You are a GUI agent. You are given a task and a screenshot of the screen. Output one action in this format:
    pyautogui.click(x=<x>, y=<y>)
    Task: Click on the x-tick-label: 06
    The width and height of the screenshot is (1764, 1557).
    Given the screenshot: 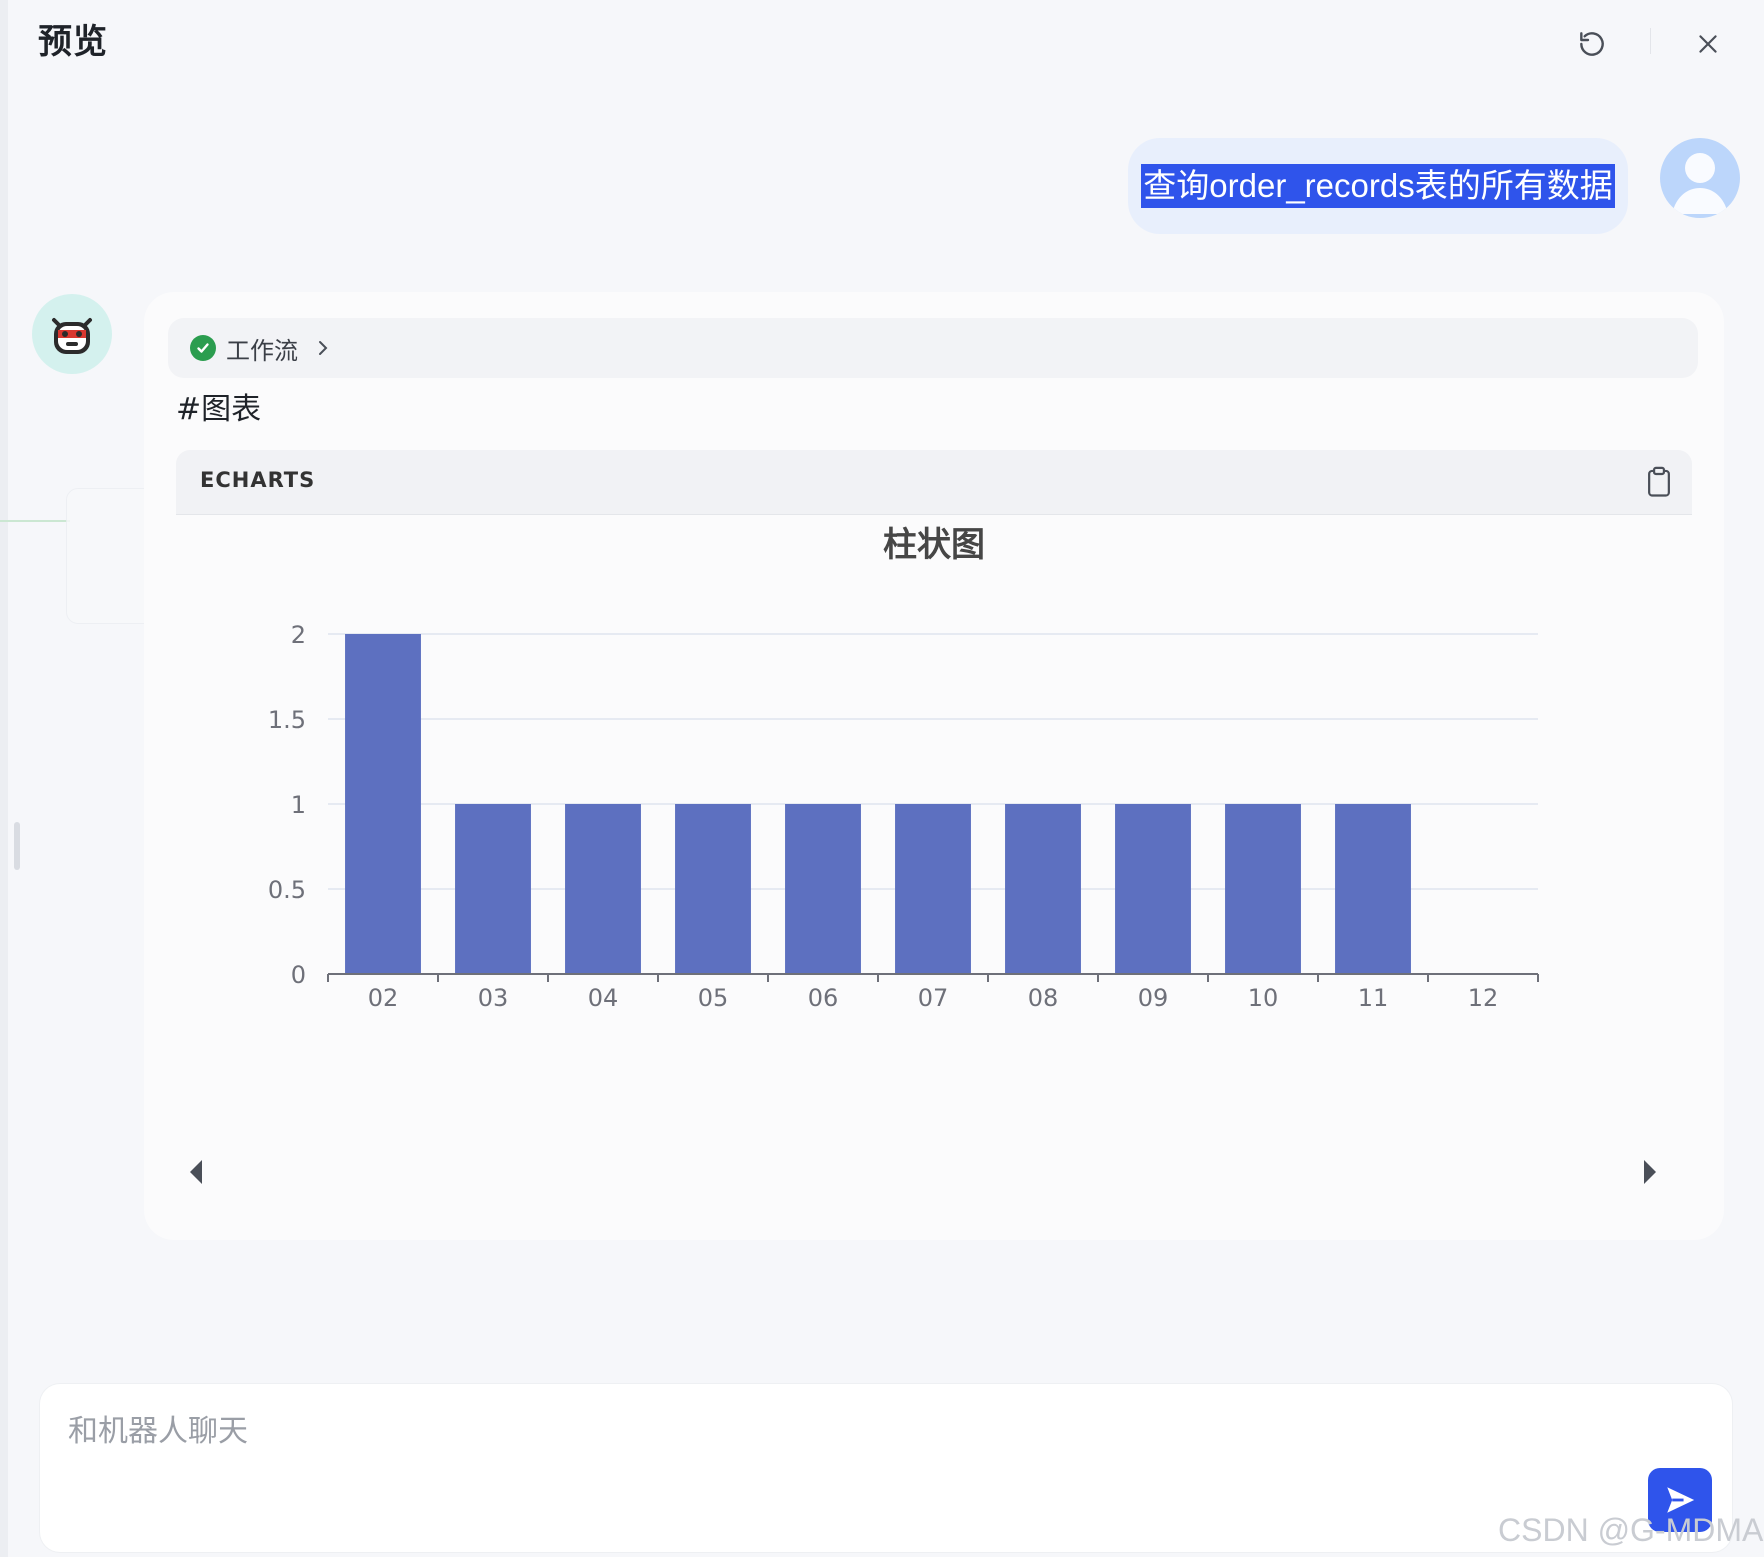 What is the action you would take?
    pyautogui.click(x=823, y=998)
    